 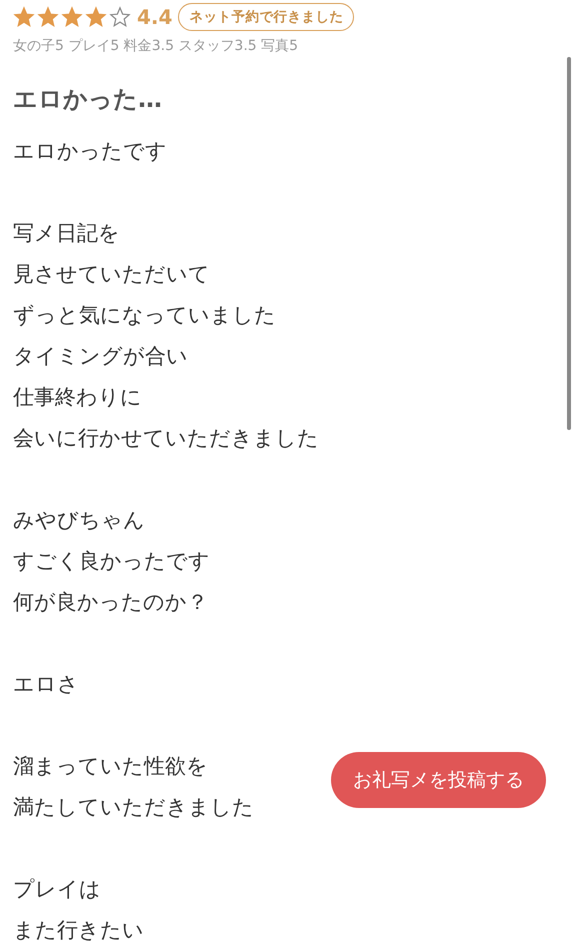 What do you see at coordinates (46, 684) in the screenshot?
I see `review-line: エロさ` at bounding box center [46, 684].